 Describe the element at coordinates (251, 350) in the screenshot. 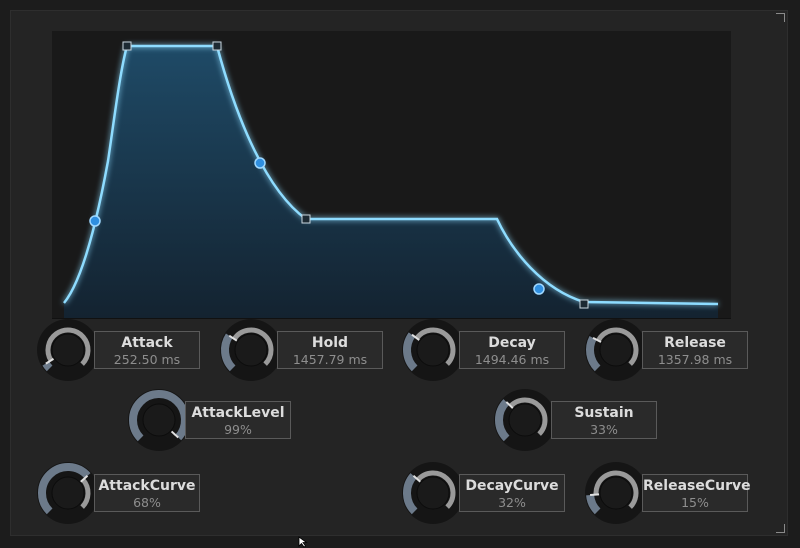

I see `hold-knob` at that location.